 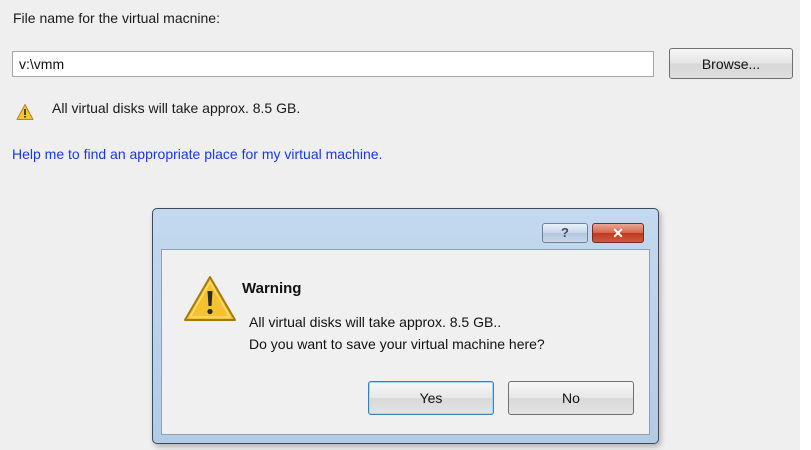 What do you see at coordinates (272, 288) in the screenshot?
I see `dialog-title: Warning` at bounding box center [272, 288].